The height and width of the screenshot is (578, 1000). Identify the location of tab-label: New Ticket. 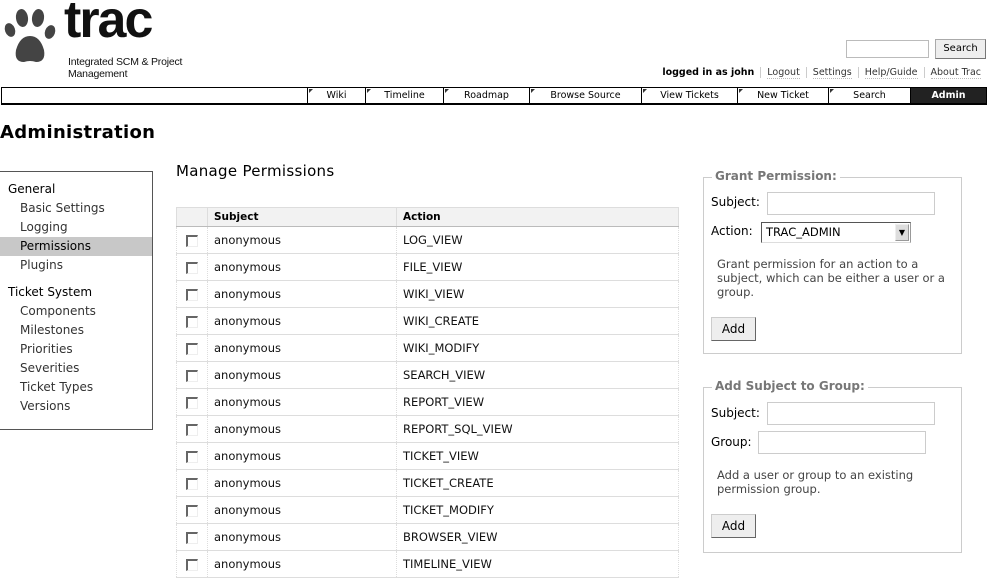
(783, 95).